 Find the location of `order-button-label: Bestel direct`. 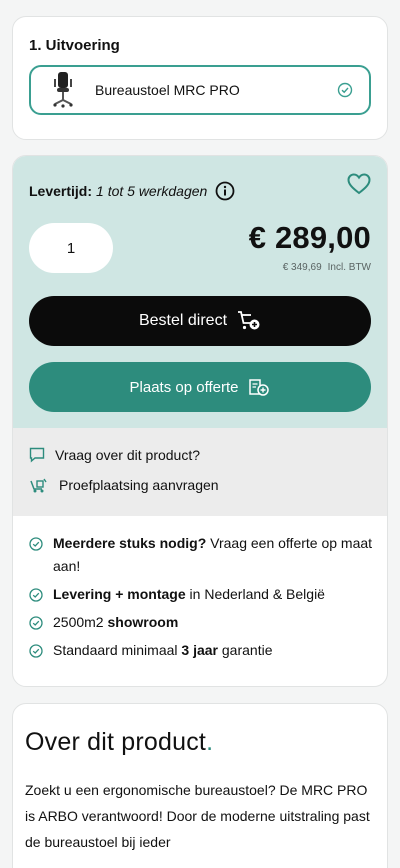

order-button-label: Bestel direct is located at coordinates (183, 320).